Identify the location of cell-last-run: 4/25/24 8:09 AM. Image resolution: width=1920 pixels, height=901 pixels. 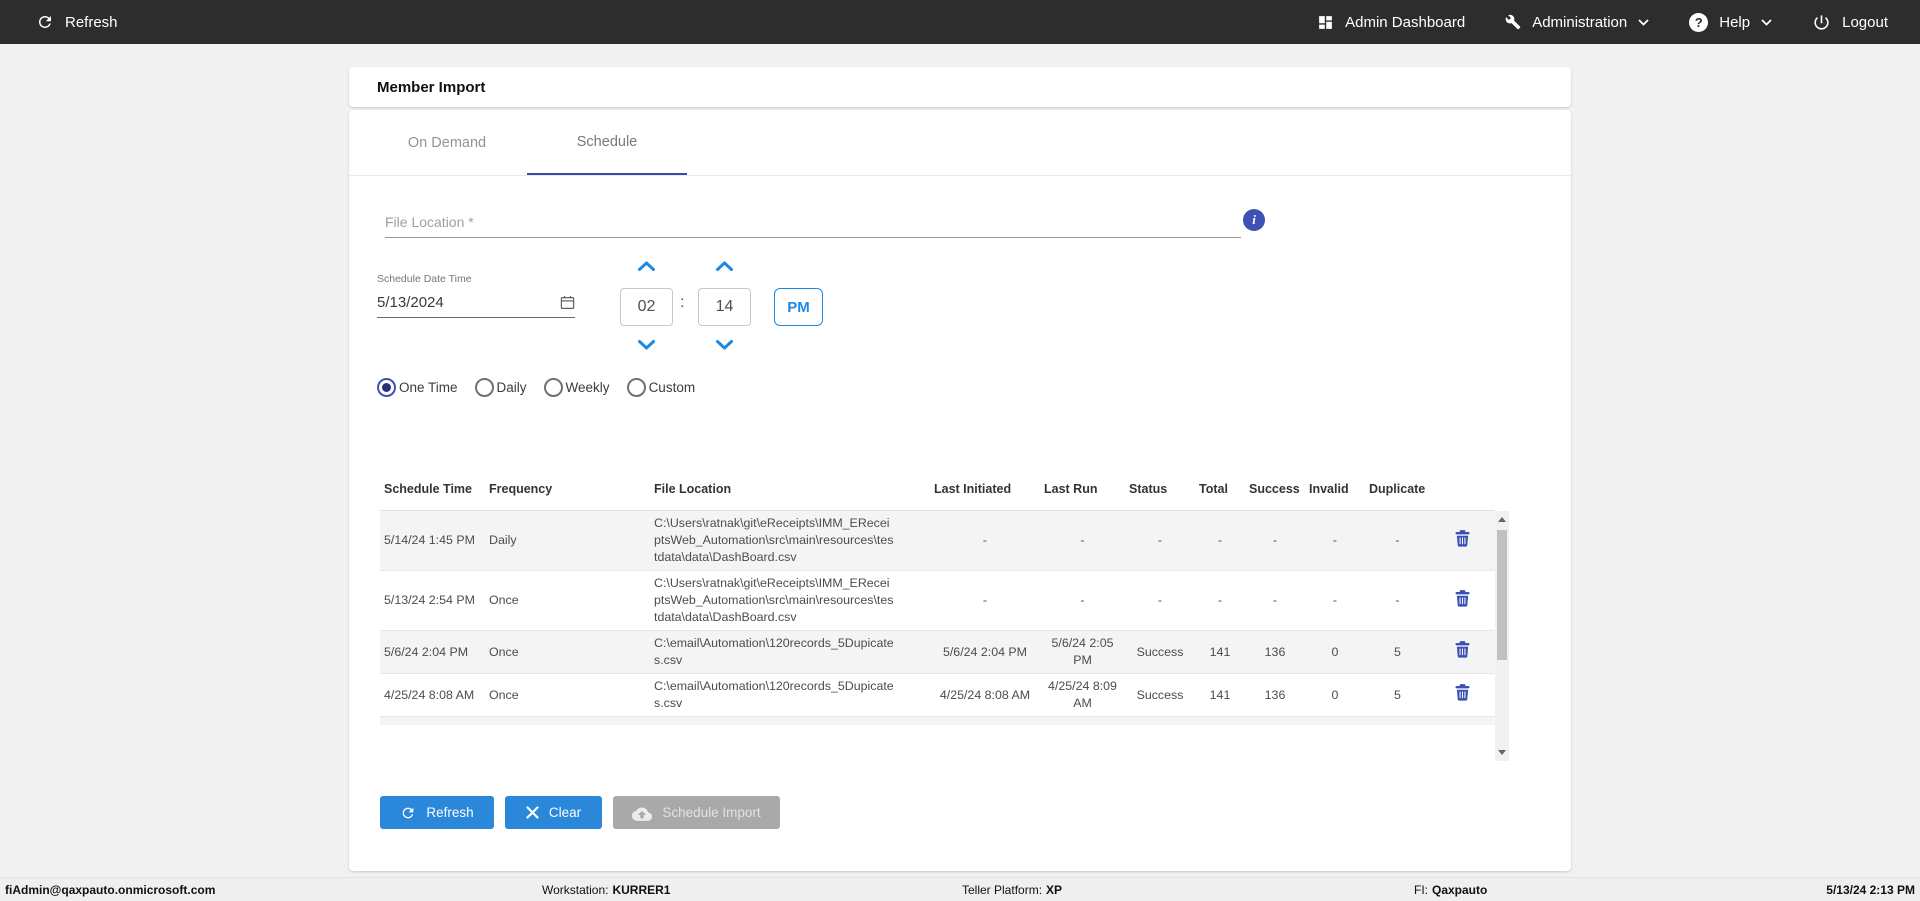
(1082, 694).